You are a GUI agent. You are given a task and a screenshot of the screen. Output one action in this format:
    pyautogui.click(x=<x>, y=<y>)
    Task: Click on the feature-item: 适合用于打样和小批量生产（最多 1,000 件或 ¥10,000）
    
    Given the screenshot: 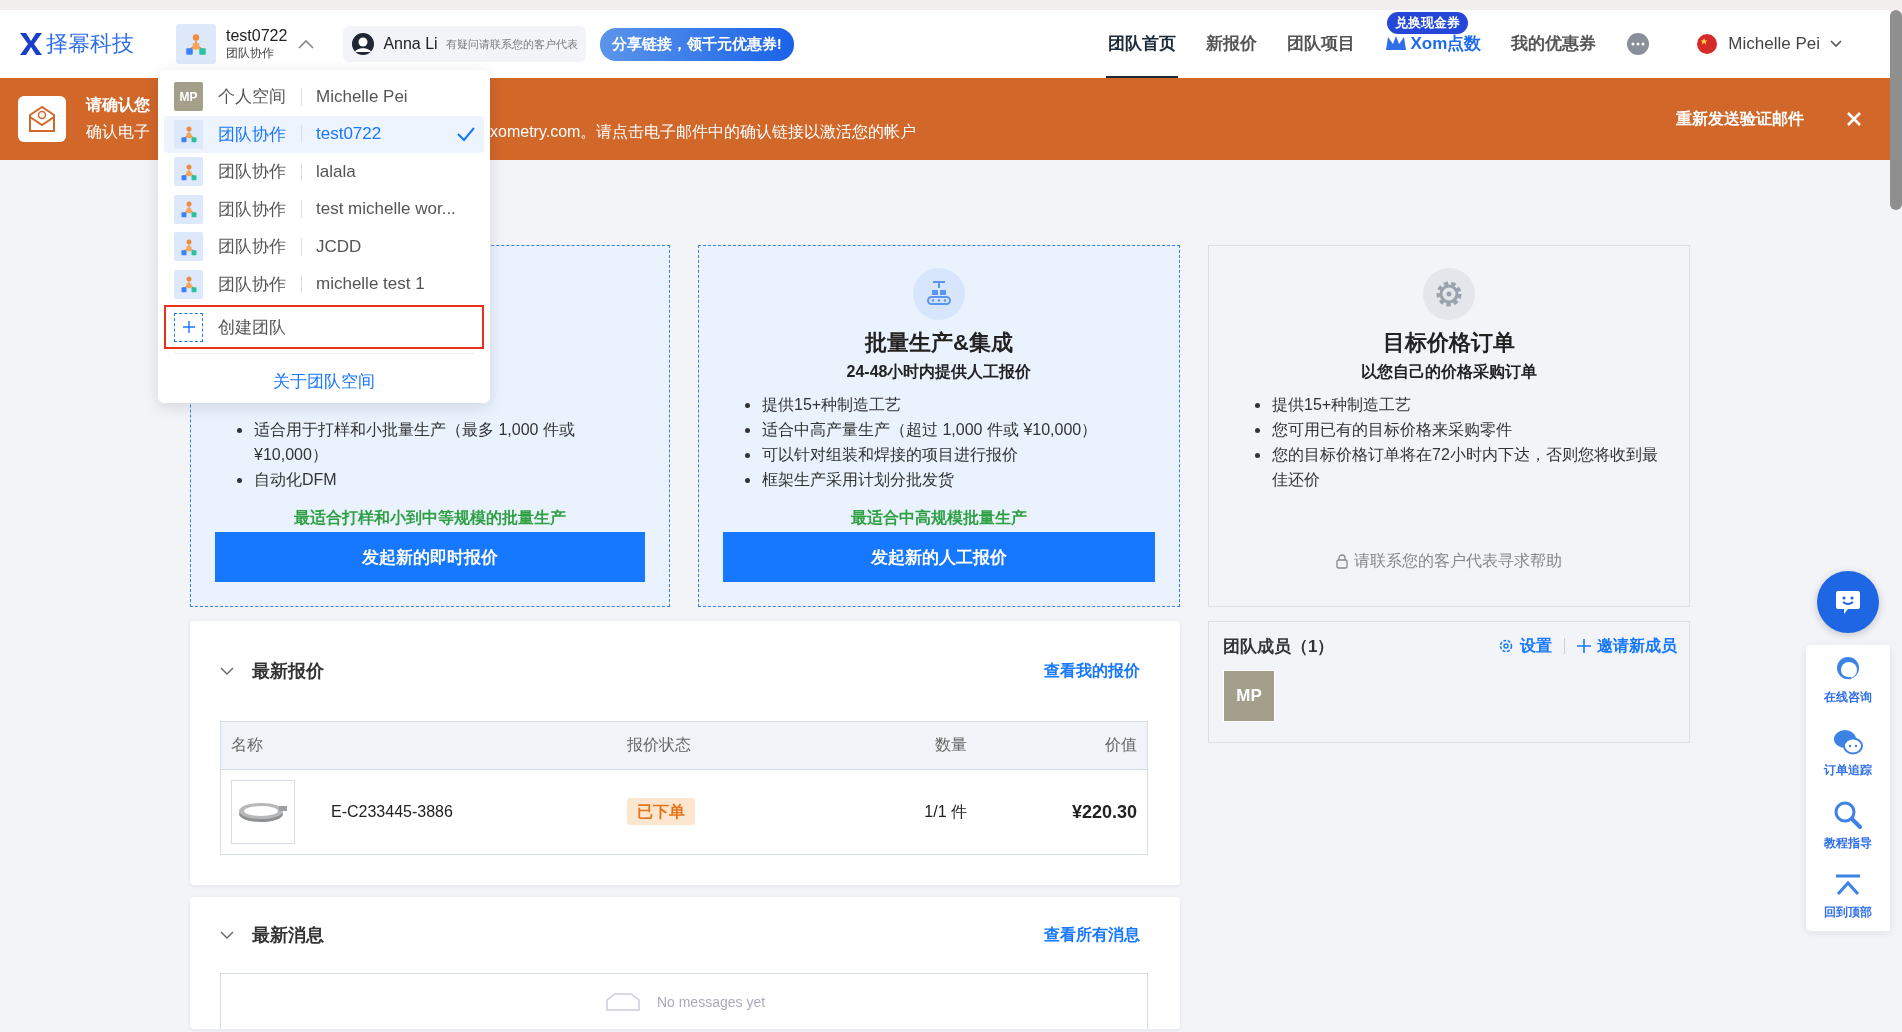 What is the action you would take?
    pyautogui.click(x=415, y=442)
    